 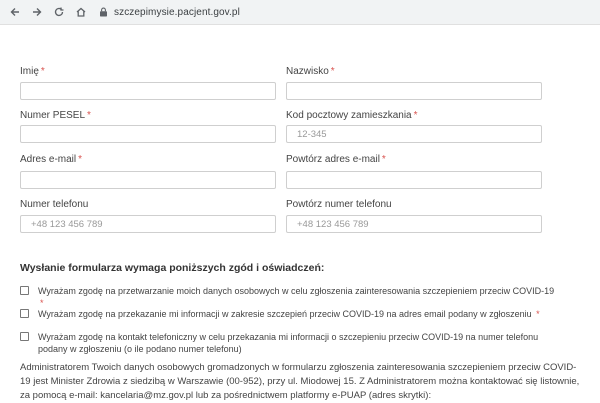 I want to click on phone-input, so click(x=148, y=224).